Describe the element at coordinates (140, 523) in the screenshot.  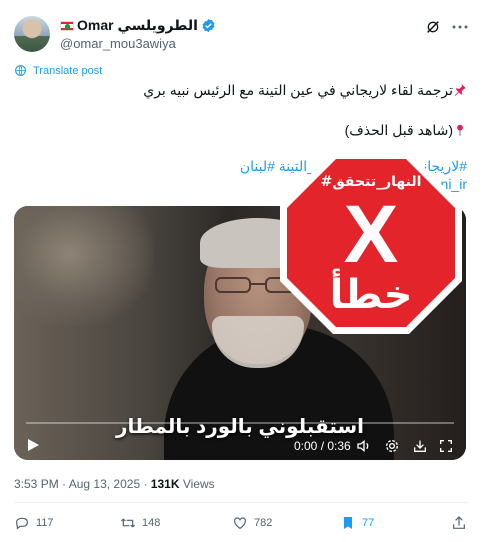
I see `repost-button: 148` at that location.